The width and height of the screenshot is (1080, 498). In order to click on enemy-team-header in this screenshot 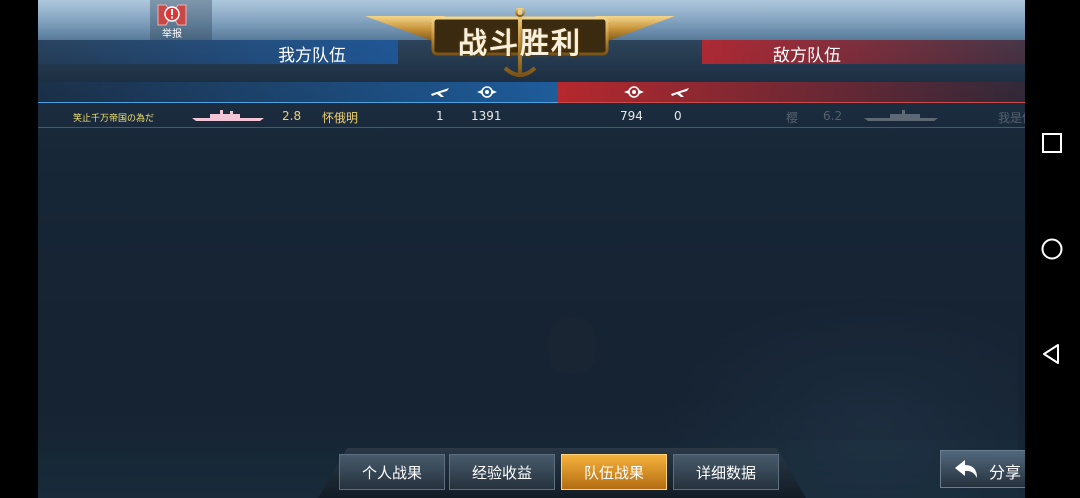, I will do `click(863, 52)`.